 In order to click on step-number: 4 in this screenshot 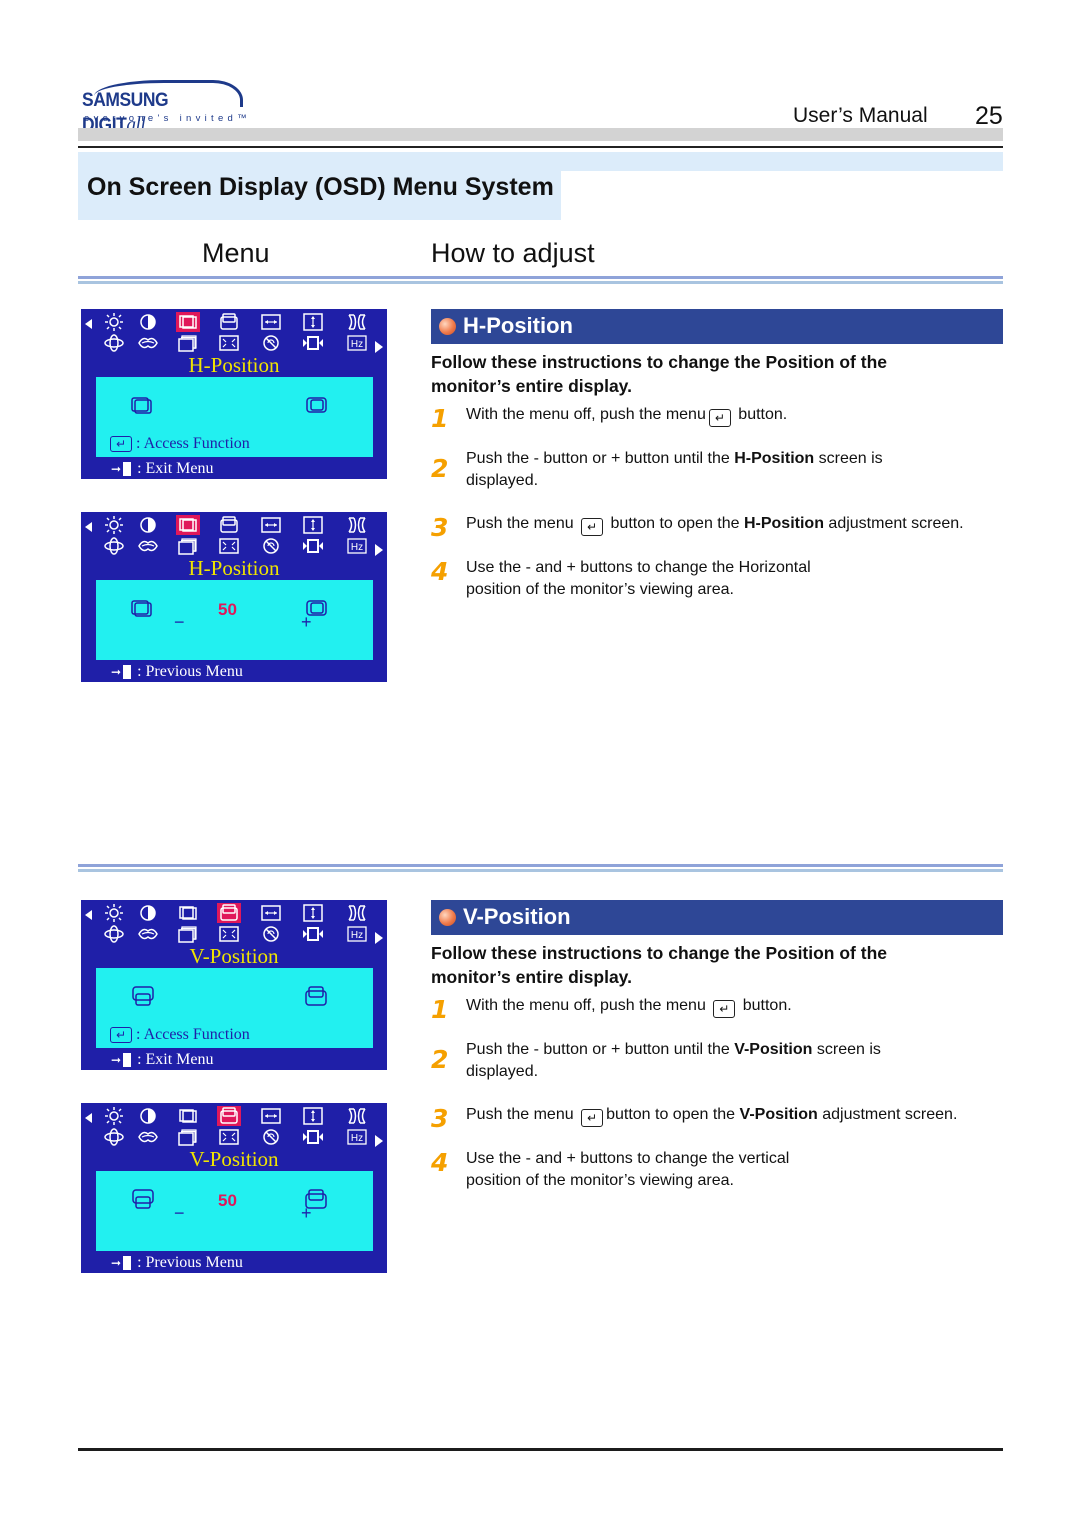, I will do `click(440, 1162)`.